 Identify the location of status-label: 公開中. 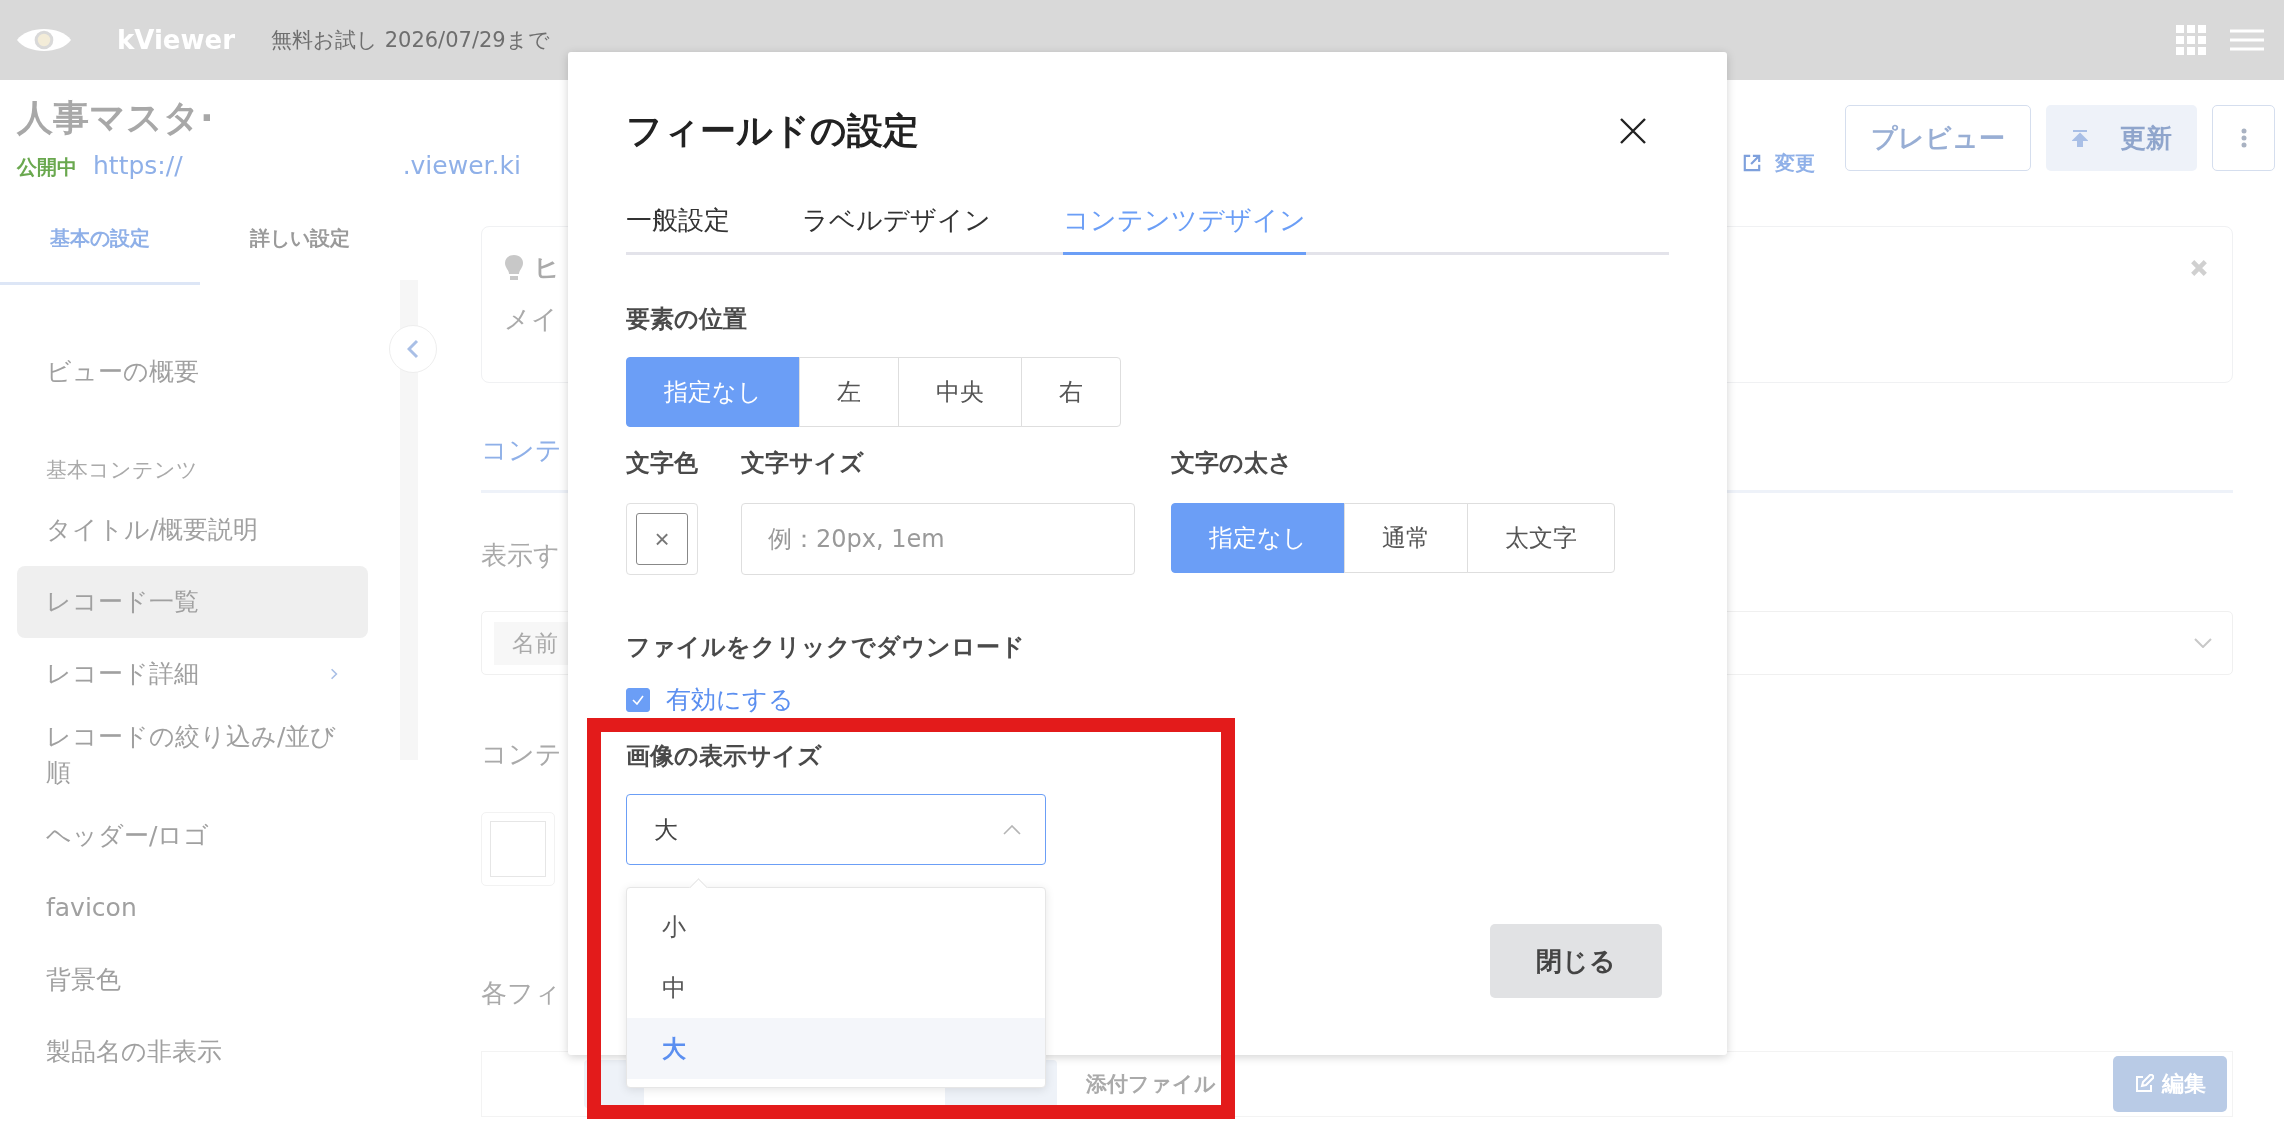
(47, 167).